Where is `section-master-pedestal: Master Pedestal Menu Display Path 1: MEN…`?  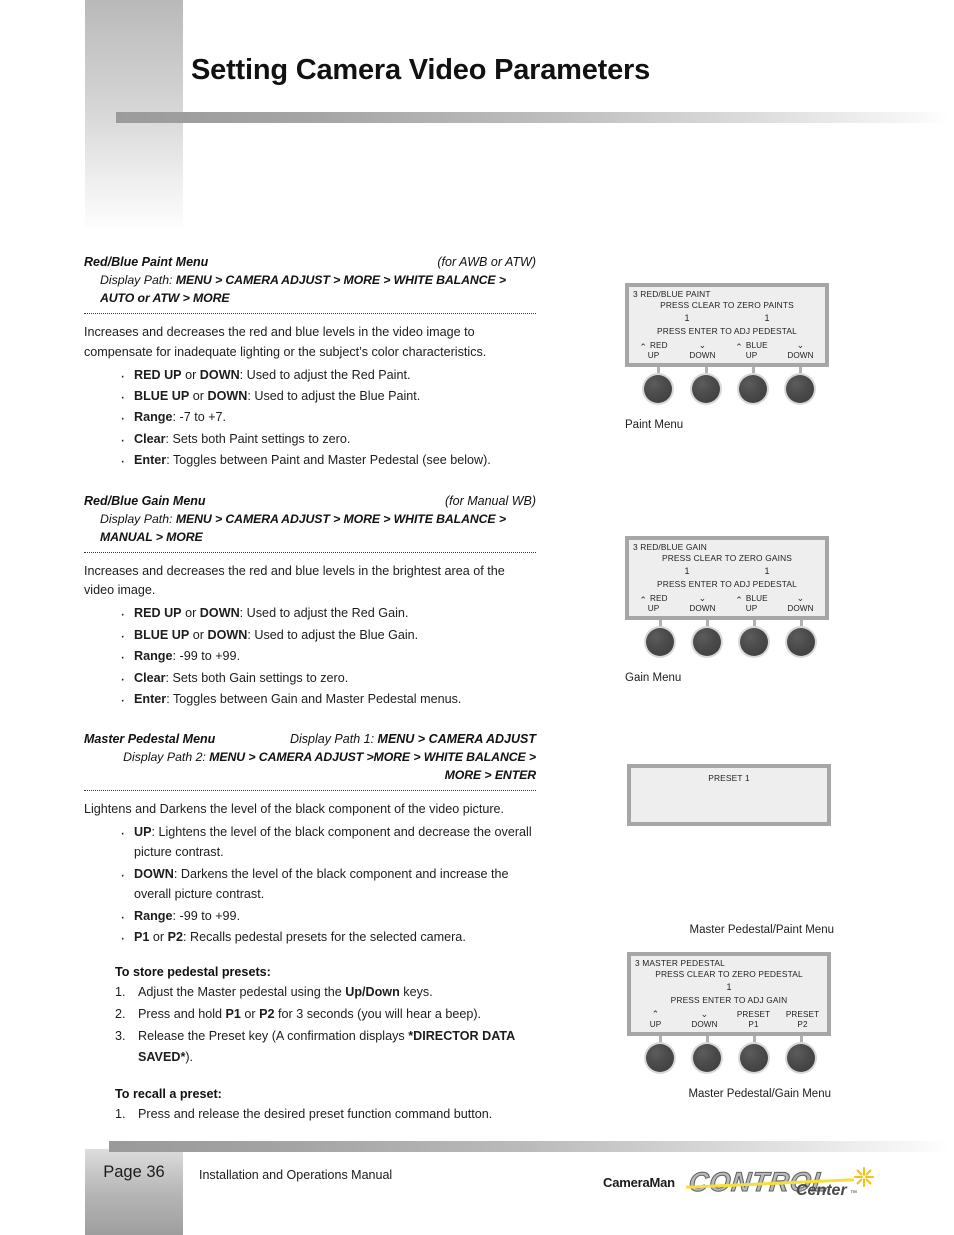
section-master-pedestal: Master Pedestal Menu Display Path 1: MEN… is located at coordinates (310, 842).